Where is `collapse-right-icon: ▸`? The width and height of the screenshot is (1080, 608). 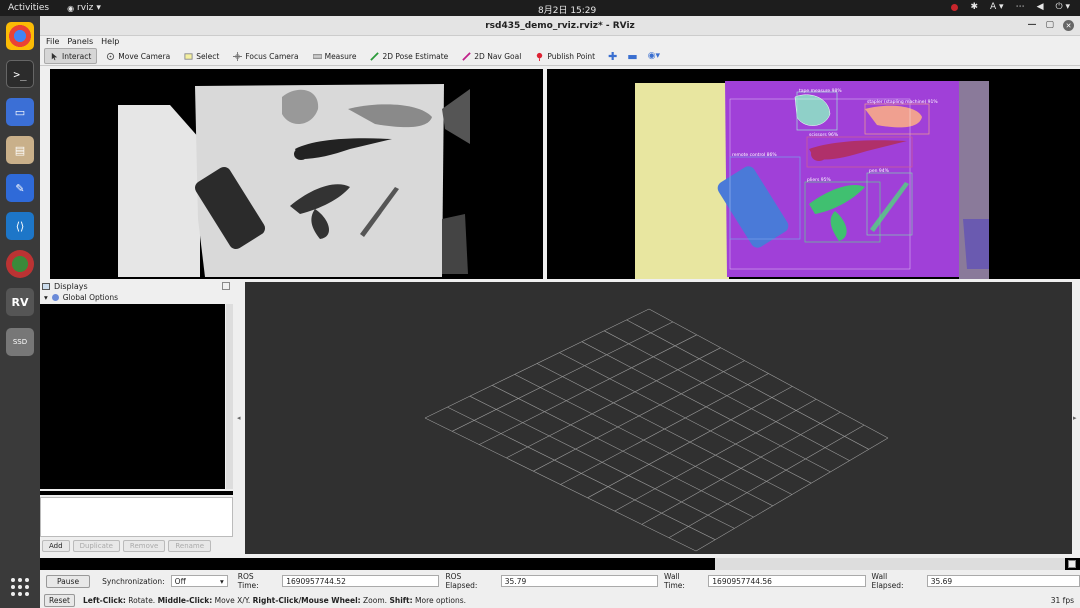 collapse-right-icon: ▸ is located at coordinates (1075, 418).